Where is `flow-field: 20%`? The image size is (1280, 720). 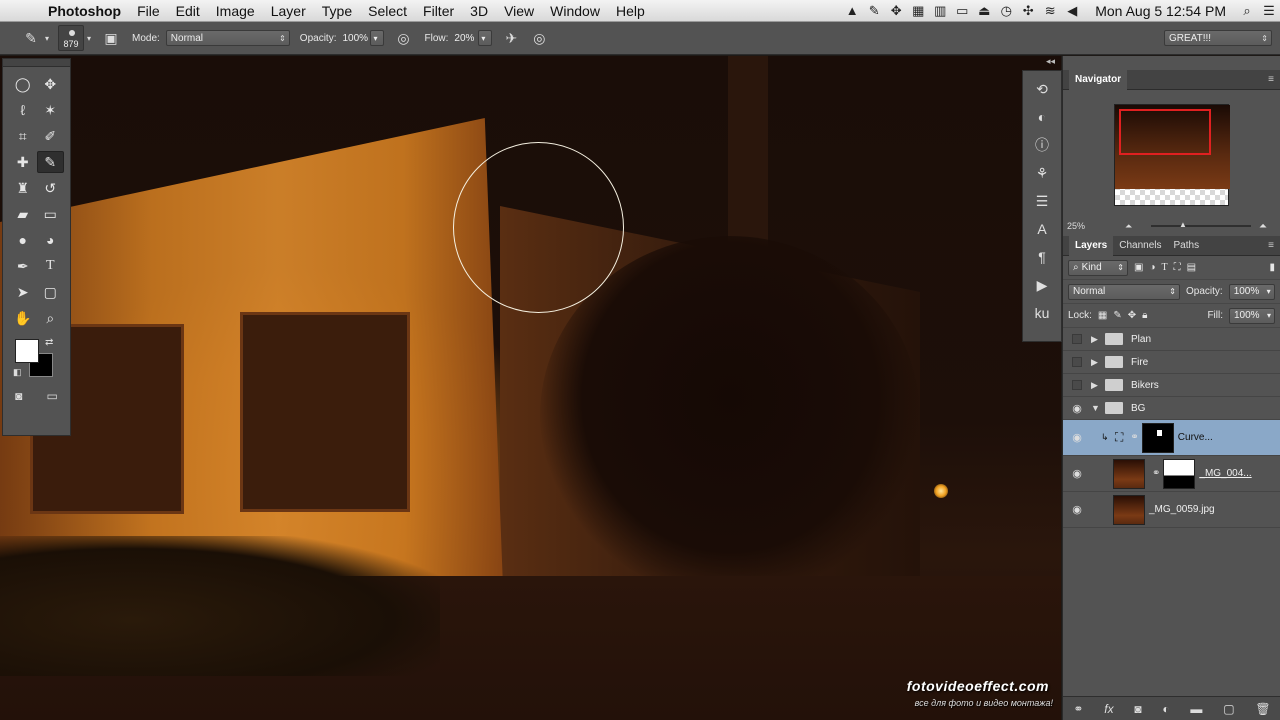 flow-field: 20% is located at coordinates (466, 38).